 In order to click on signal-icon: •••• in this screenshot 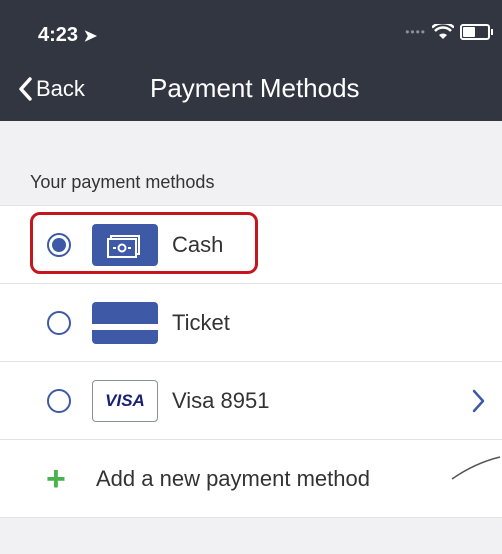, I will do `click(415, 32)`.